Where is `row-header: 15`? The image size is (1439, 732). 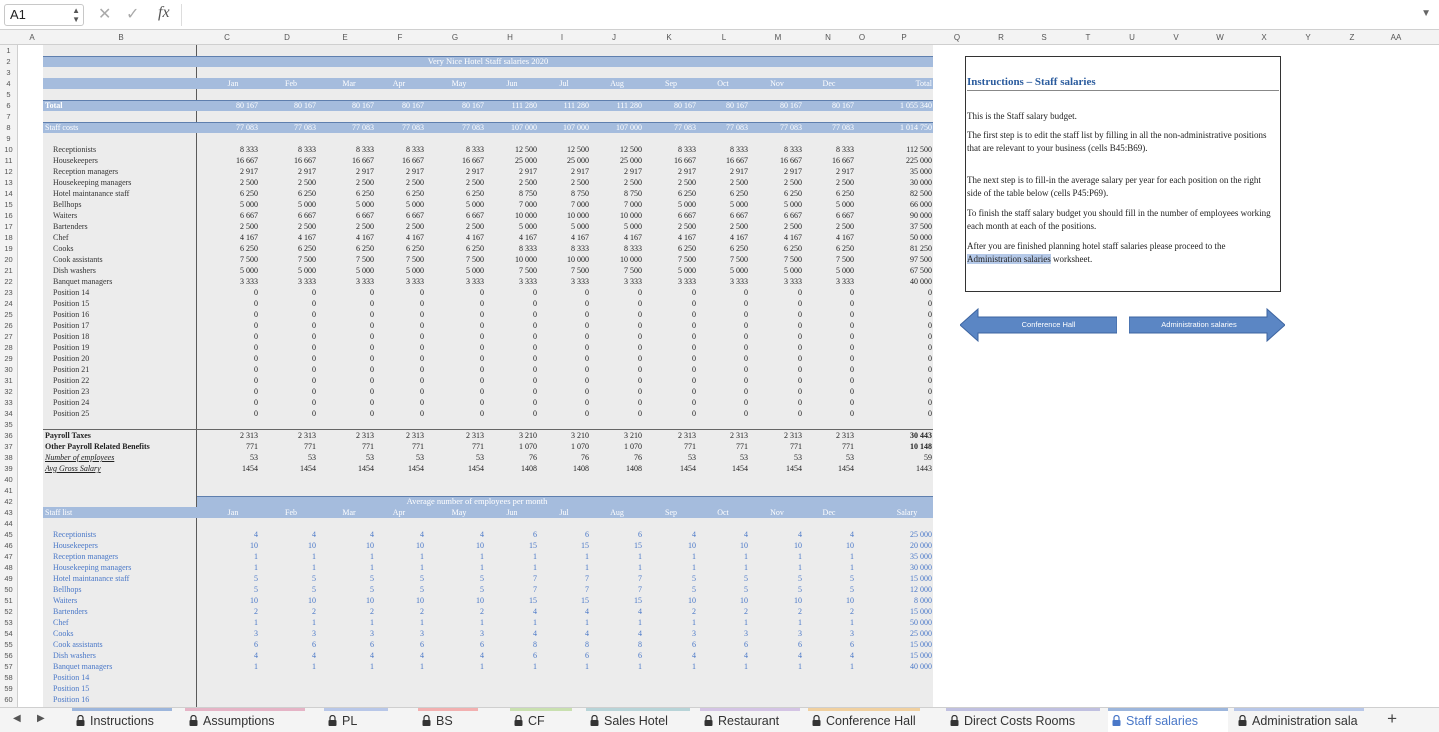 row-header: 15 is located at coordinates (8, 204).